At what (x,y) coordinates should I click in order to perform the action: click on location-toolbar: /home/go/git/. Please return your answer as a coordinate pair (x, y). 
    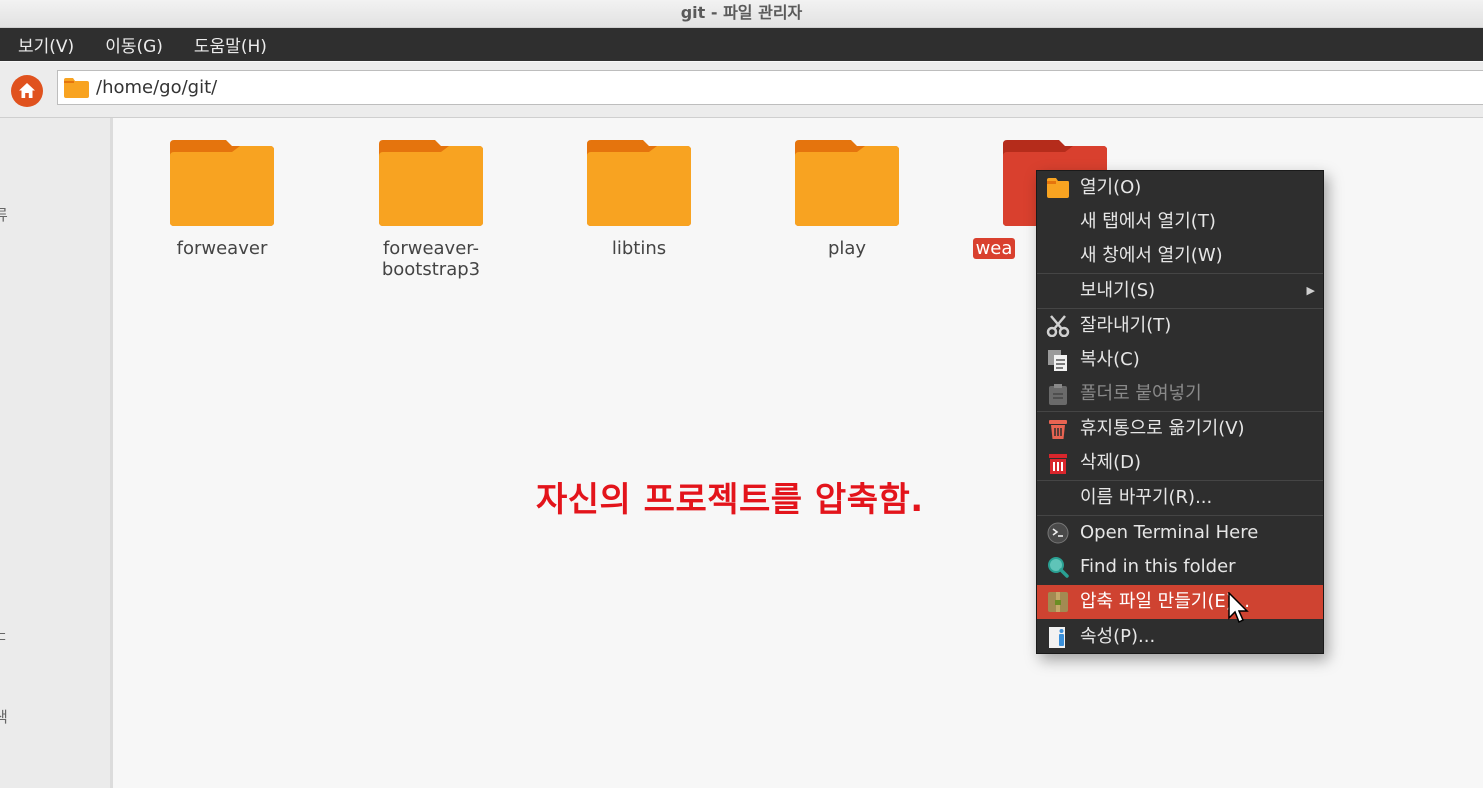
    Looking at the image, I should click on (741, 90).